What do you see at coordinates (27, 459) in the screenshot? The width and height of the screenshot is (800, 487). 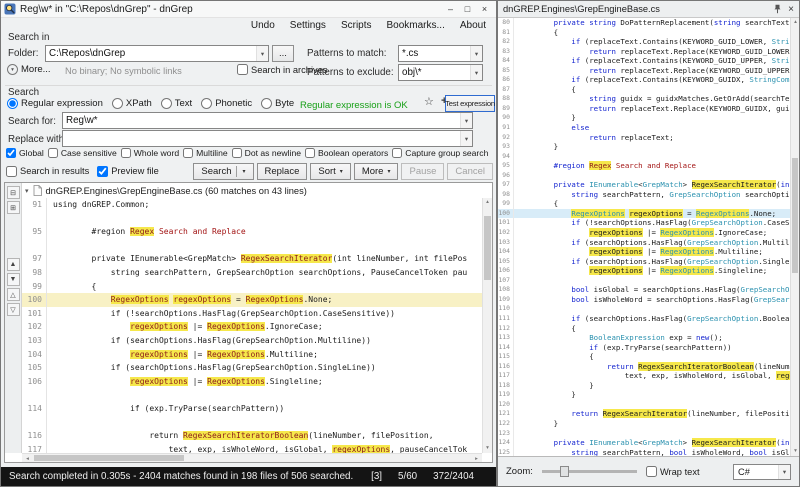 I see `scroll-left-icon: ◂` at bounding box center [27, 459].